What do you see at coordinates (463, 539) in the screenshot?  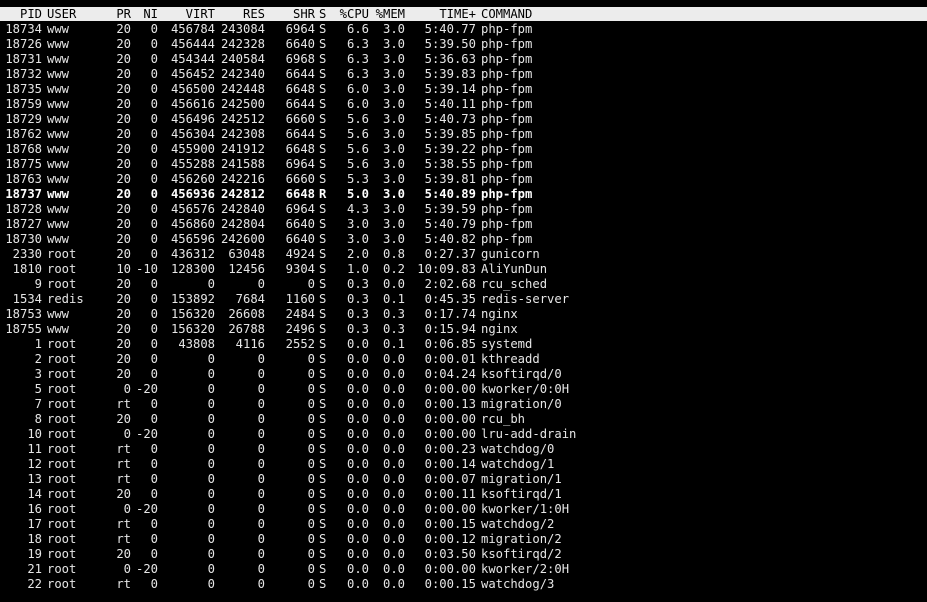 I see `process-row: 18 root rt 0 0 0 0 S 0.0 0.0 0:00.12 migration/2` at bounding box center [463, 539].